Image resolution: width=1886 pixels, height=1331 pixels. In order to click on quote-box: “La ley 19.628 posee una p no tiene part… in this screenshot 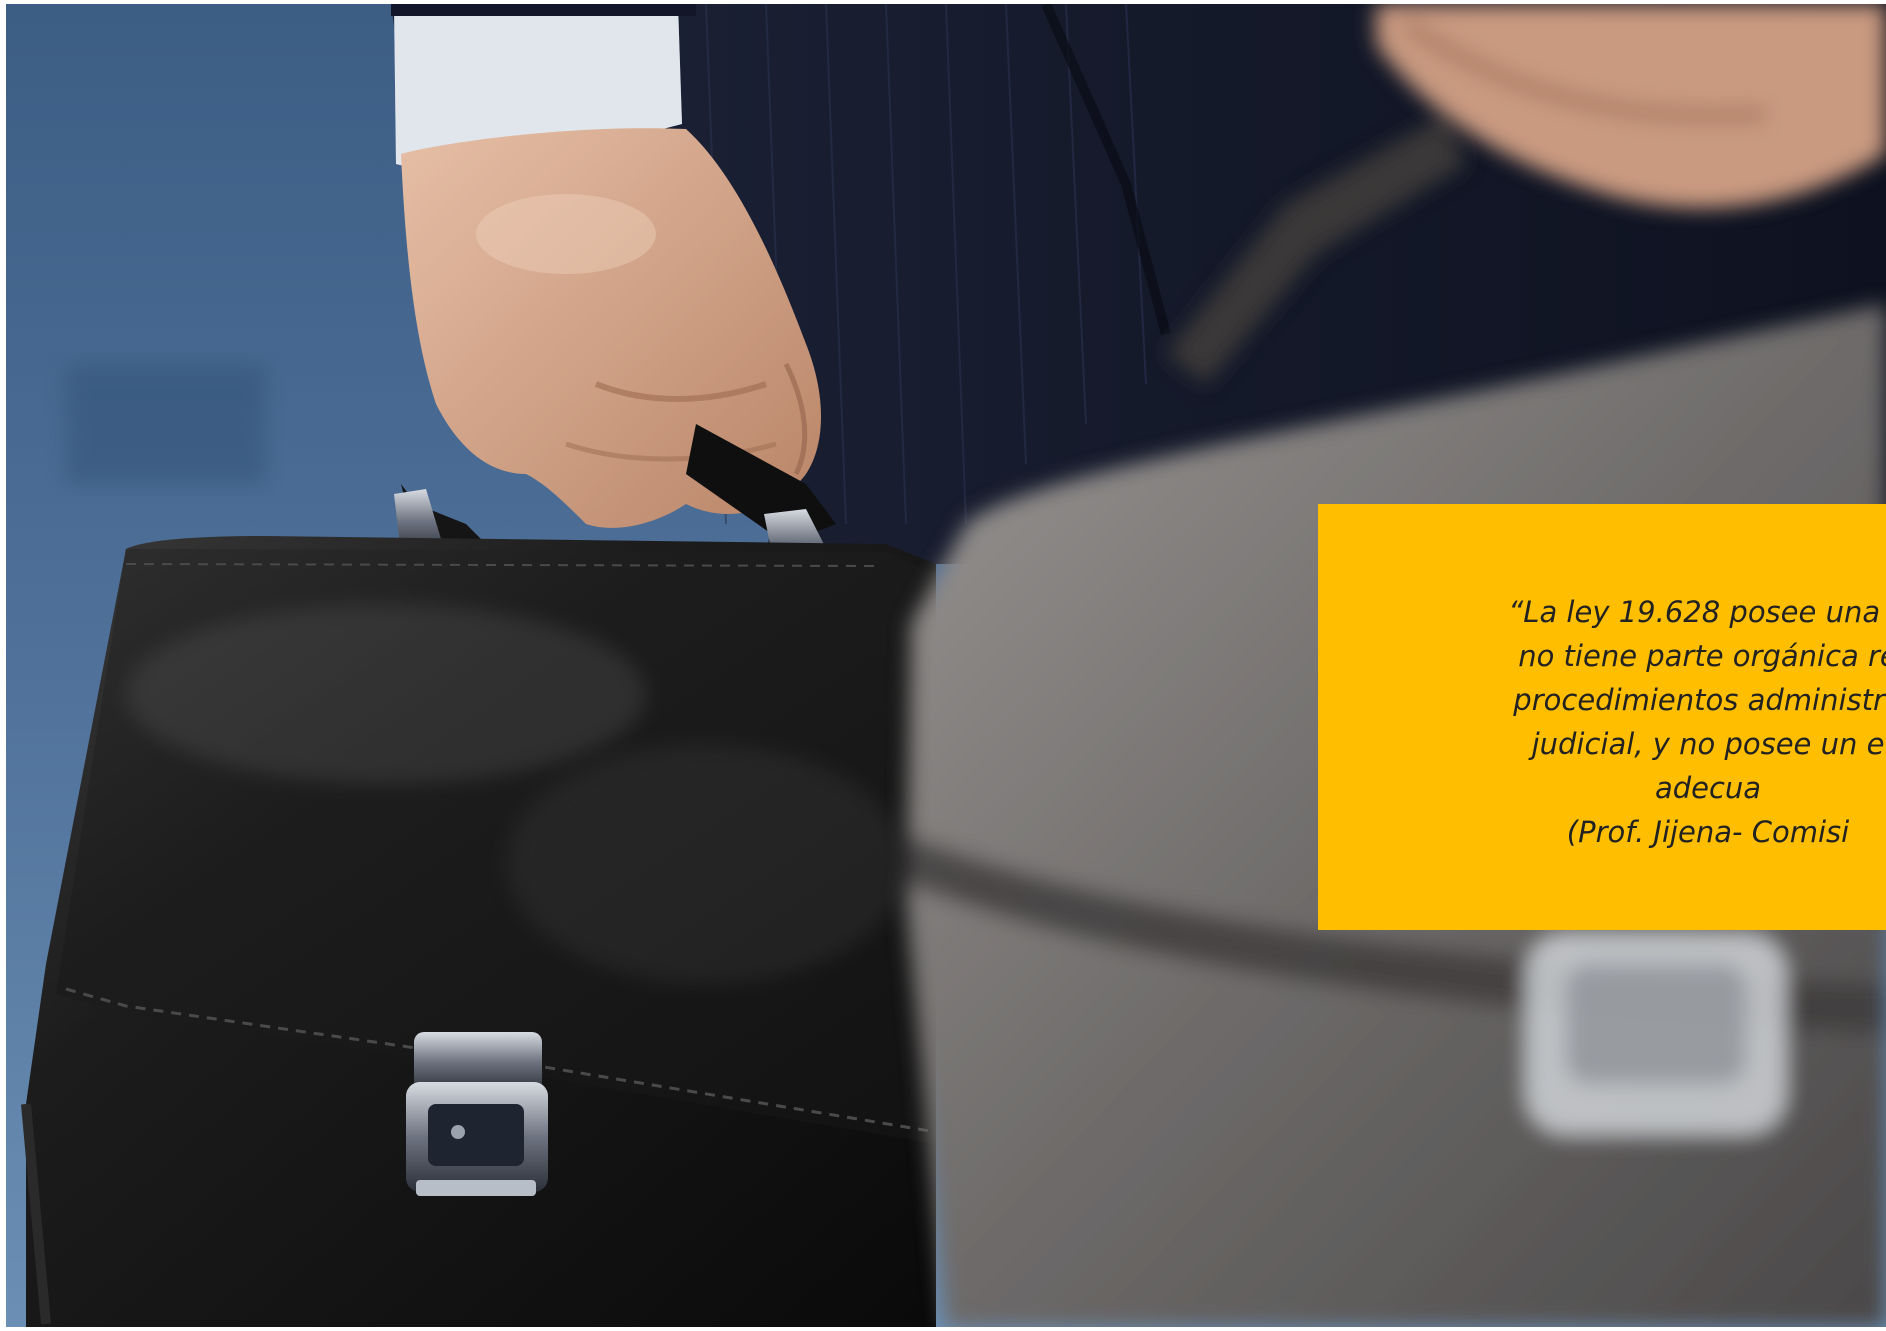, I will do `click(1602, 717)`.